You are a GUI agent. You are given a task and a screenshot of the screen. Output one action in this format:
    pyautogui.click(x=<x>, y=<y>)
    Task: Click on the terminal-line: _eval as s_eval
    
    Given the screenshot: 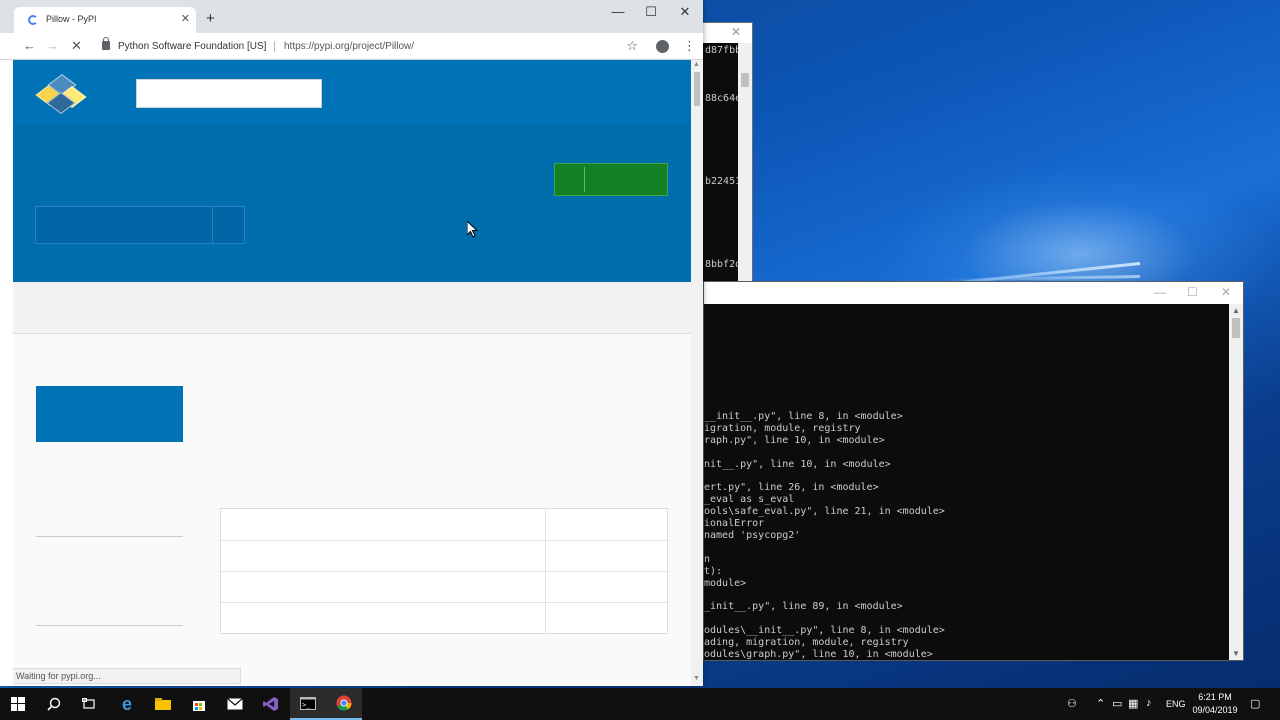 What is the action you would take?
    pyautogui.click(x=749, y=500)
    